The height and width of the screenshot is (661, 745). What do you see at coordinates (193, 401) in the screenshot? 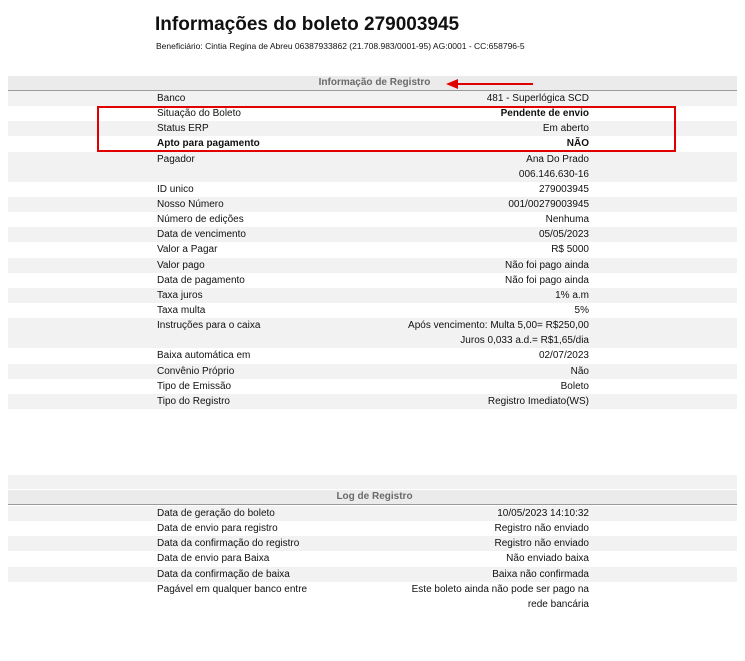
I see `row-label: Tipo do Registro` at bounding box center [193, 401].